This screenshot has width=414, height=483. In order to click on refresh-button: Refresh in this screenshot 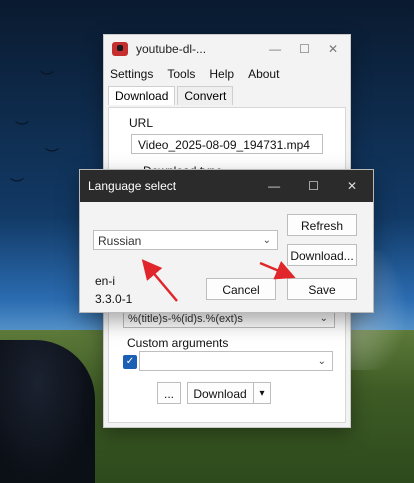, I will do `click(322, 225)`.